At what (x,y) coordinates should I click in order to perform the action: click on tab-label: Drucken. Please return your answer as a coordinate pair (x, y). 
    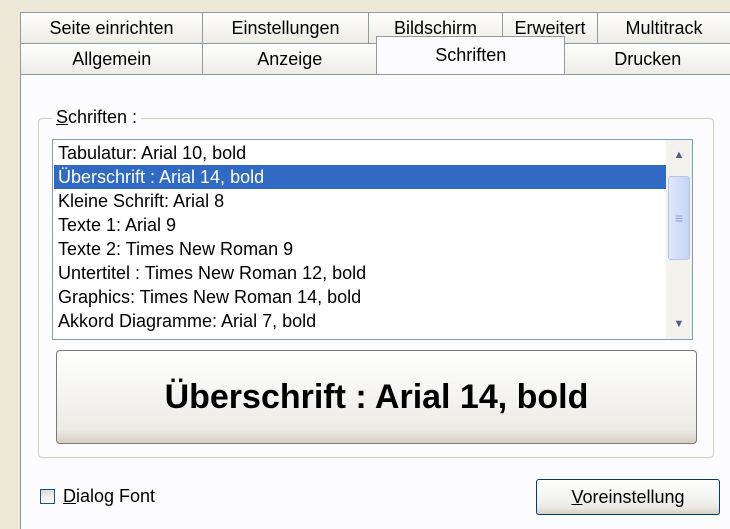
    Looking at the image, I should click on (648, 58).